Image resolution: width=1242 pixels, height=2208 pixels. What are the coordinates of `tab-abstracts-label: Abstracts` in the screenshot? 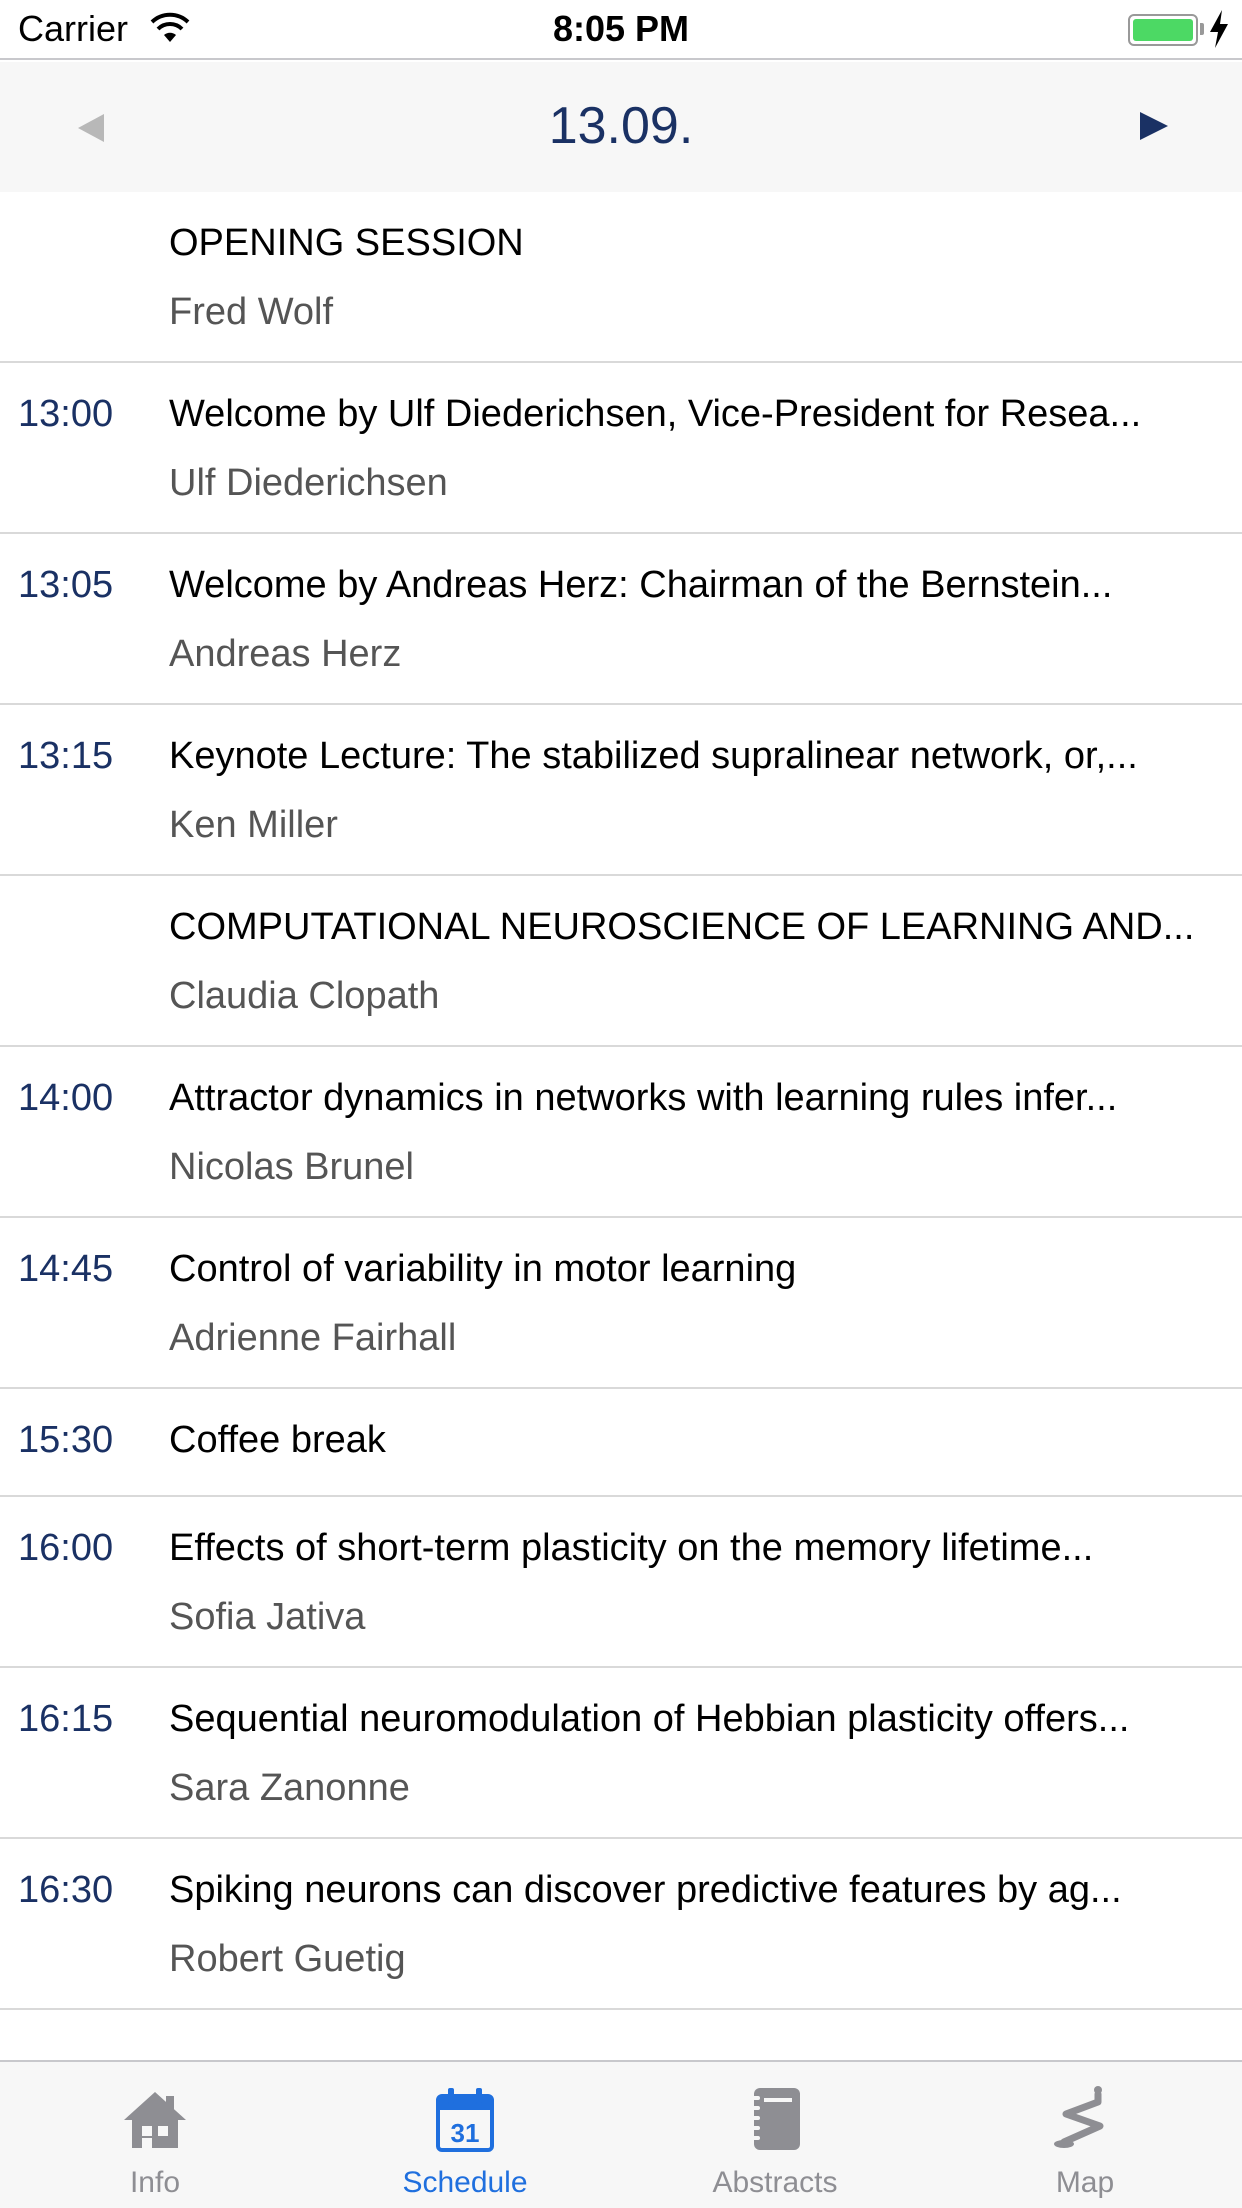 It's located at (775, 2182).